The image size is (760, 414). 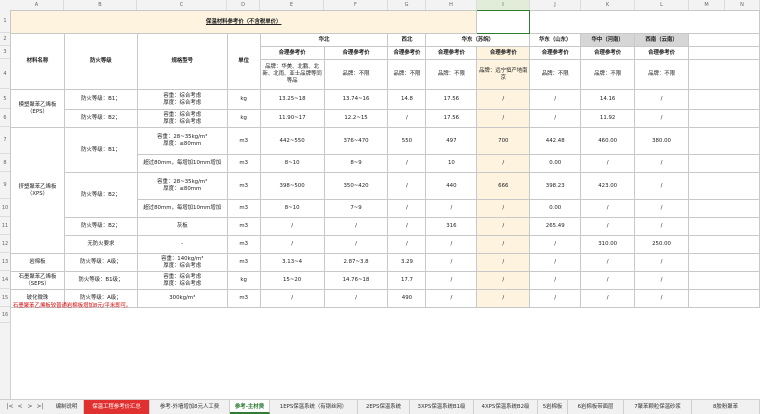 I want to click on header-spec: 规格型号, so click(x=182, y=61).